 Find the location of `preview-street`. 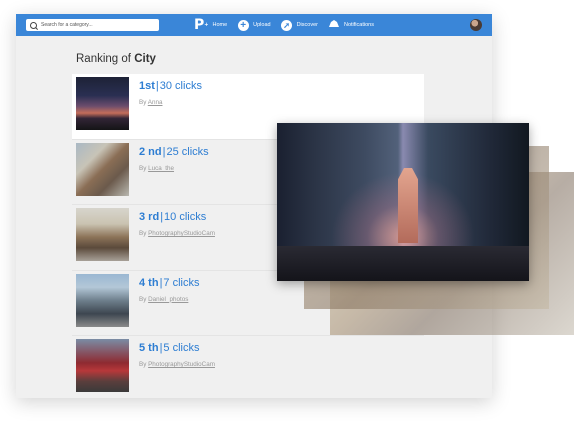

preview-street is located at coordinates (403, 263).